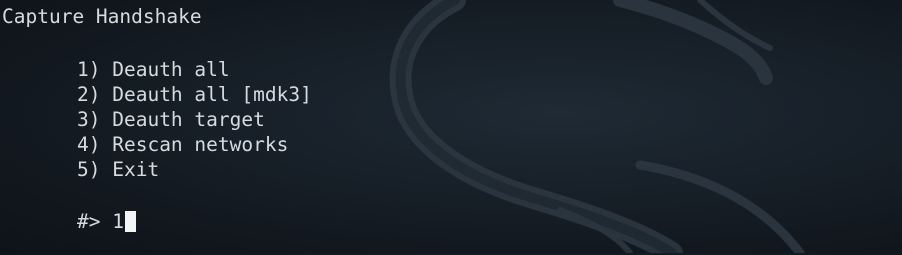  Describe the element at coordinates (89, 221) in the screenshot. I see `prompt-symbol: #>` at that location.